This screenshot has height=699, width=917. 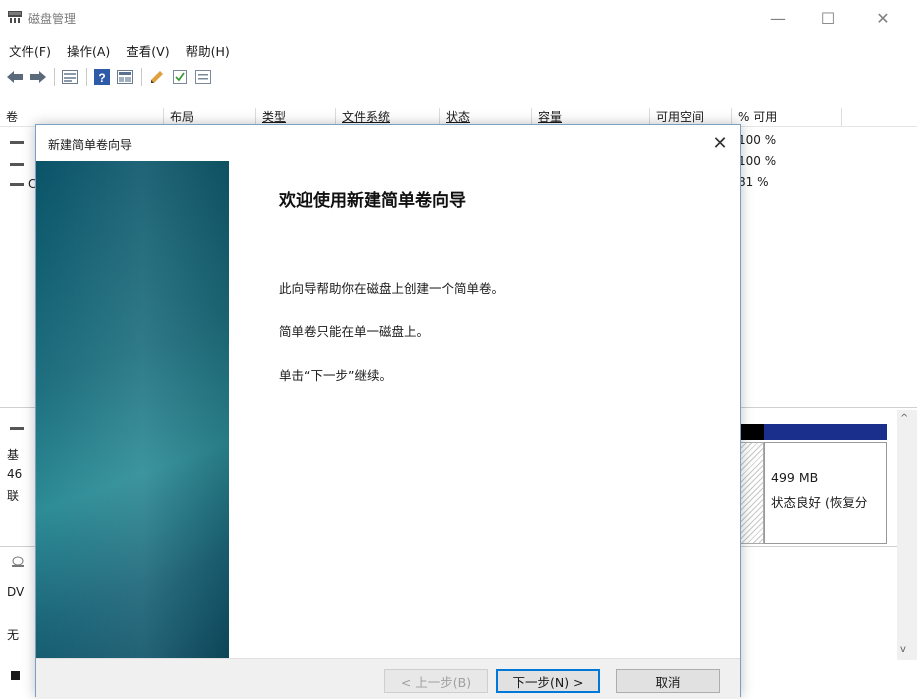 What do you see at coordinates (17, 428) in the screenshot?
I see `disk-icon` at bounding box center [17, 428].